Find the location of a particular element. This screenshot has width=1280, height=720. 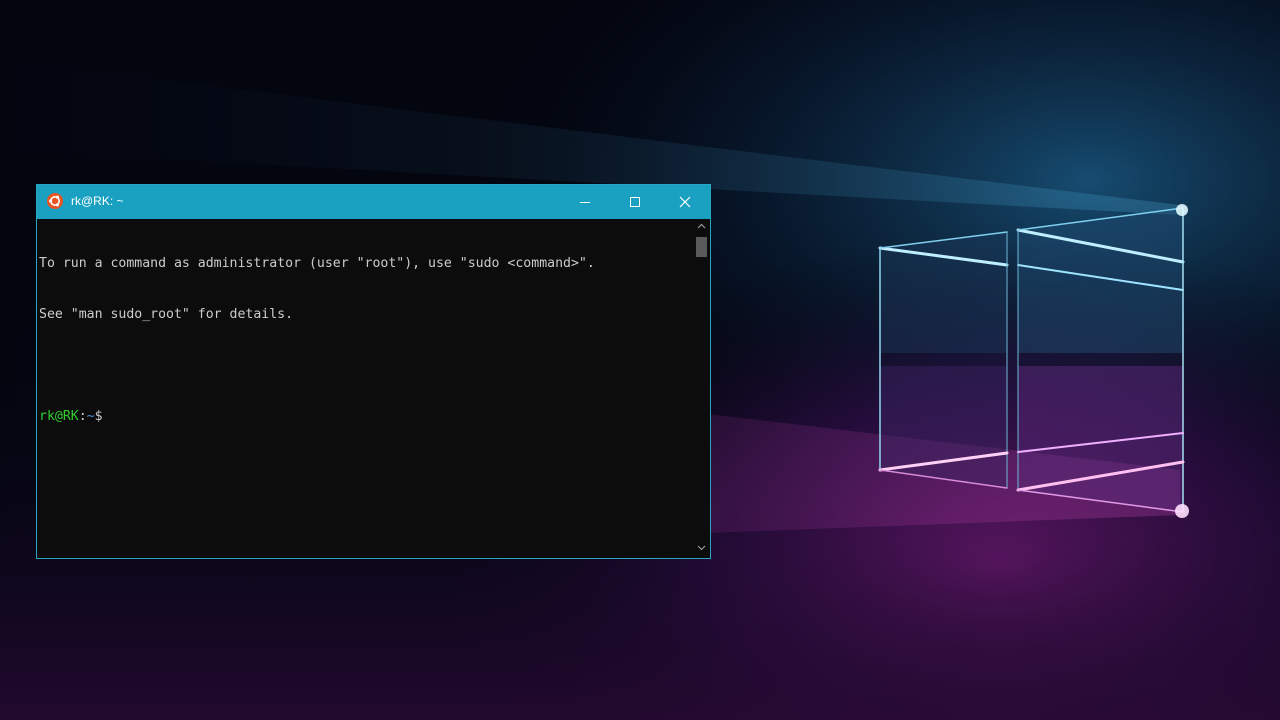

maximize-icon is located at coordinates (635, 202).